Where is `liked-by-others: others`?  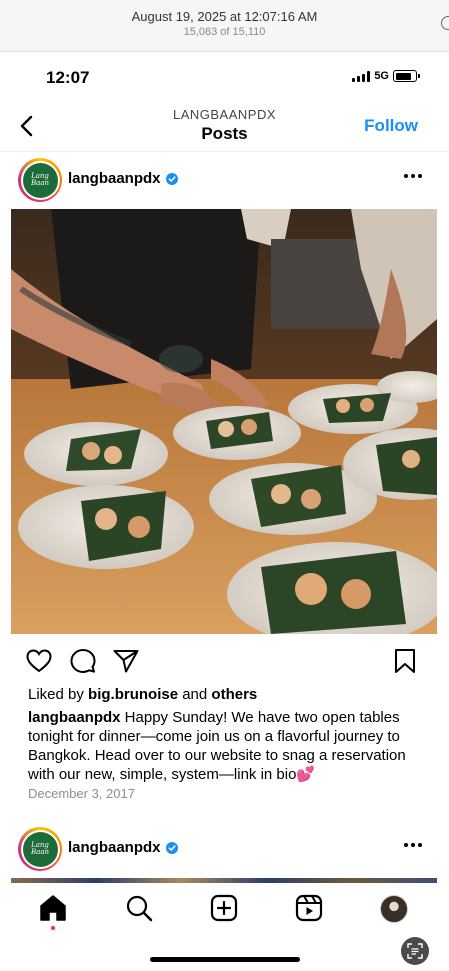 liked-by-others: others is located at coordinates (234, 694).